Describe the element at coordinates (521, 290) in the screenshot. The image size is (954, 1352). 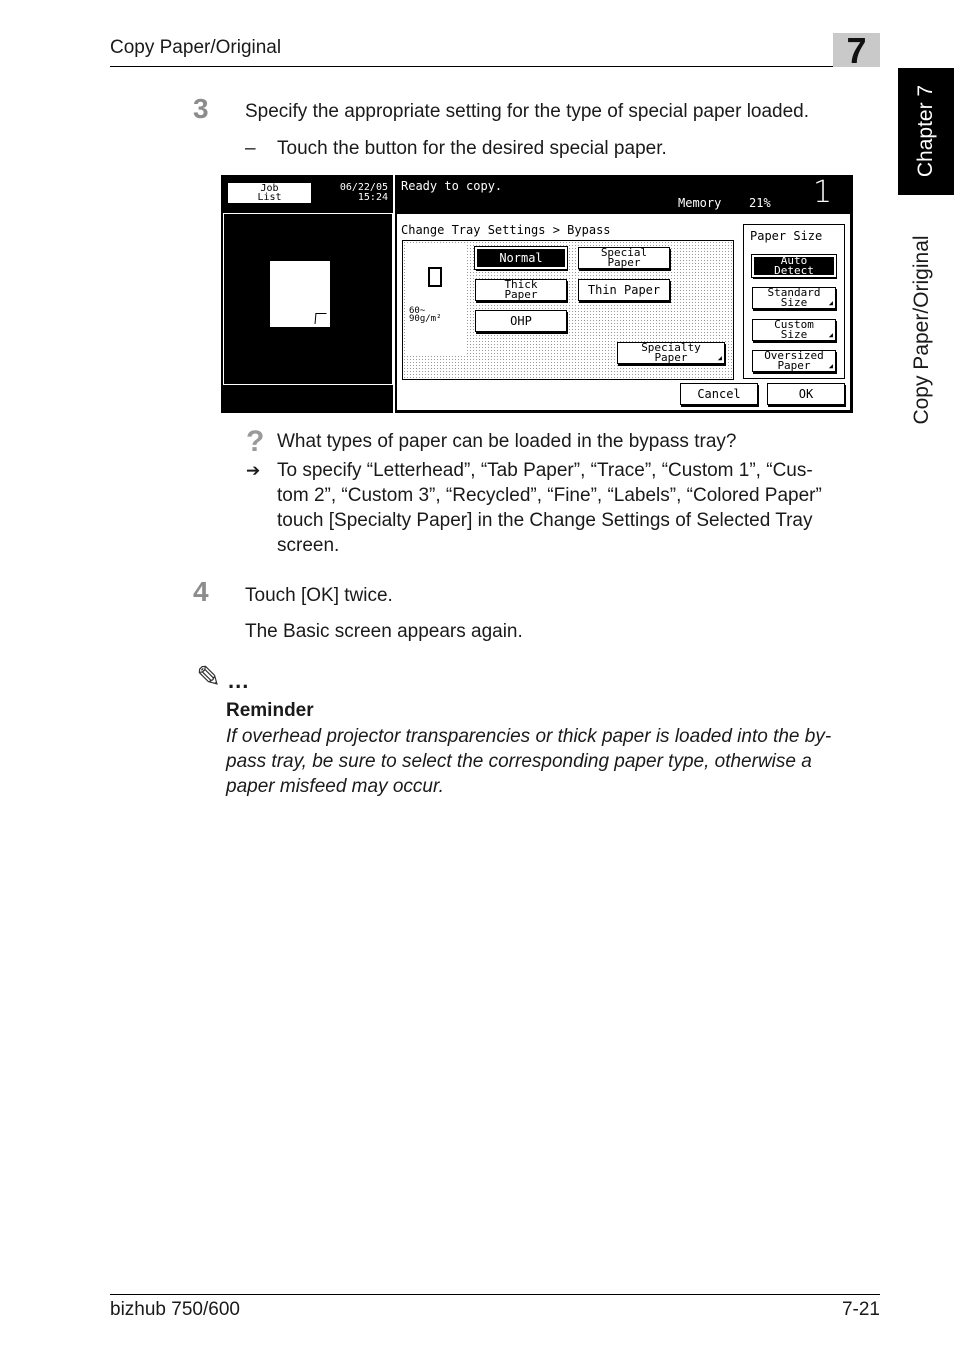
I see `thick-paper-button: Thick Paper` at that location.